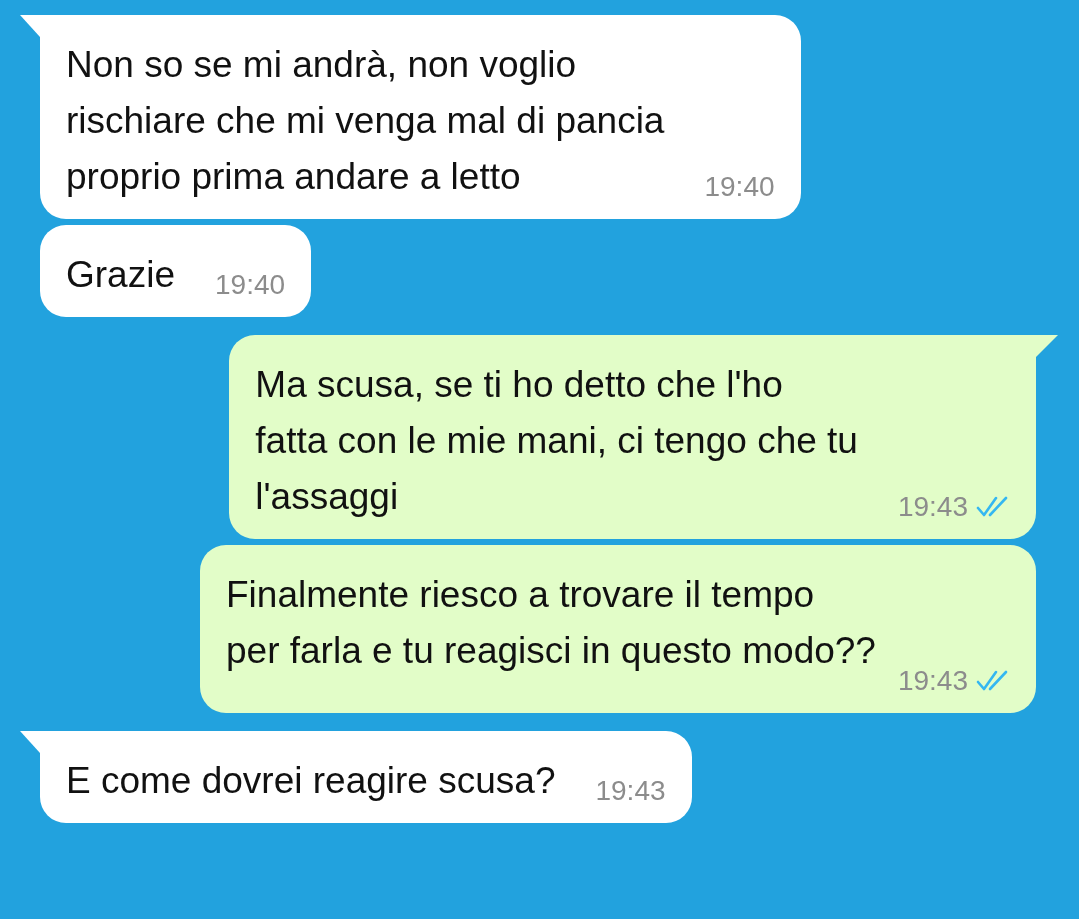 This screenshot has width=1079, height=919. Describe the element at coordinates (556, 441) in the screenshot. I see `message-text: Ma scusa, se ti ho detto che l'ho fatta con le mie mani, ci tengo che tu l'assaggi` at that location.